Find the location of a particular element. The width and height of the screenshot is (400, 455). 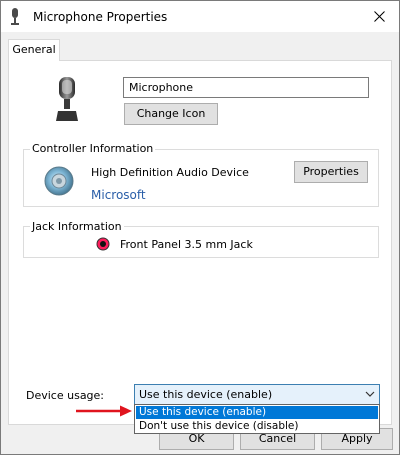

red-arrow-icon is located at coordinates (104, 411).